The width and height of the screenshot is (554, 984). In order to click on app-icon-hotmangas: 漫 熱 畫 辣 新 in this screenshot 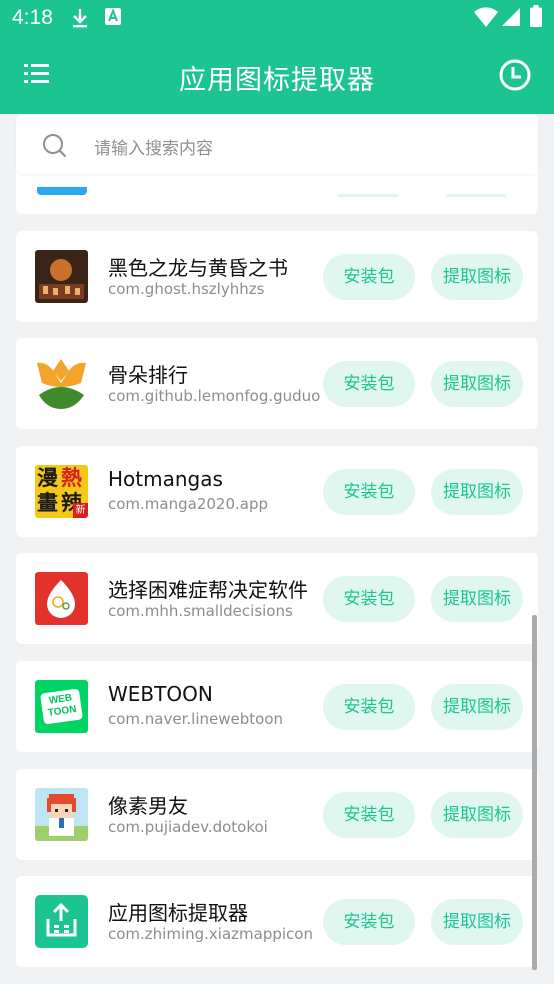, I will do `click(61, 491)`.